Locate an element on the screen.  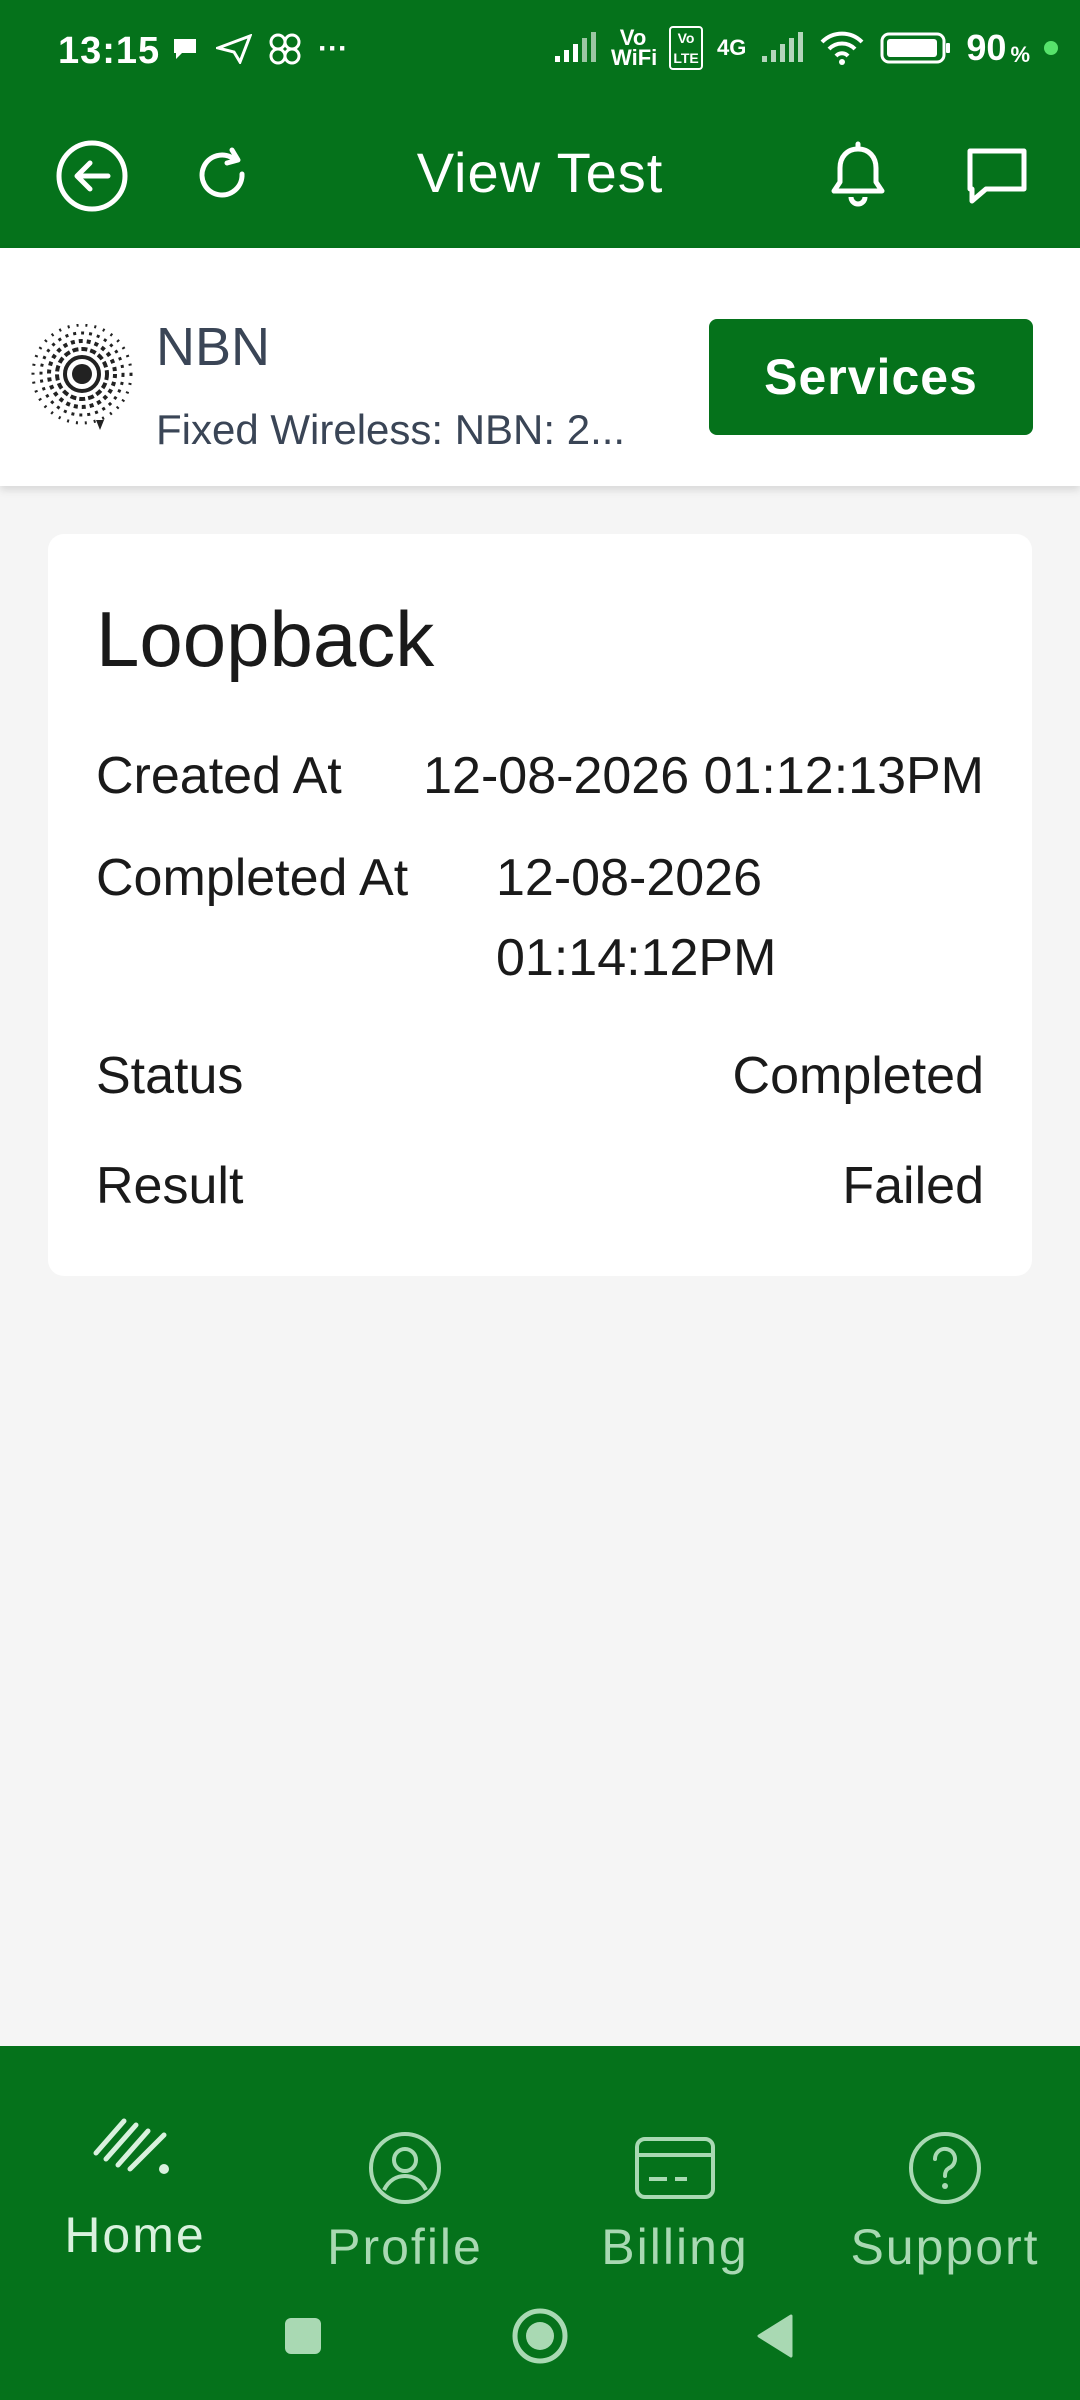
service-header: NBN Fixed Wireless: NBN: 2... Services is located at coordinates (540, 367).